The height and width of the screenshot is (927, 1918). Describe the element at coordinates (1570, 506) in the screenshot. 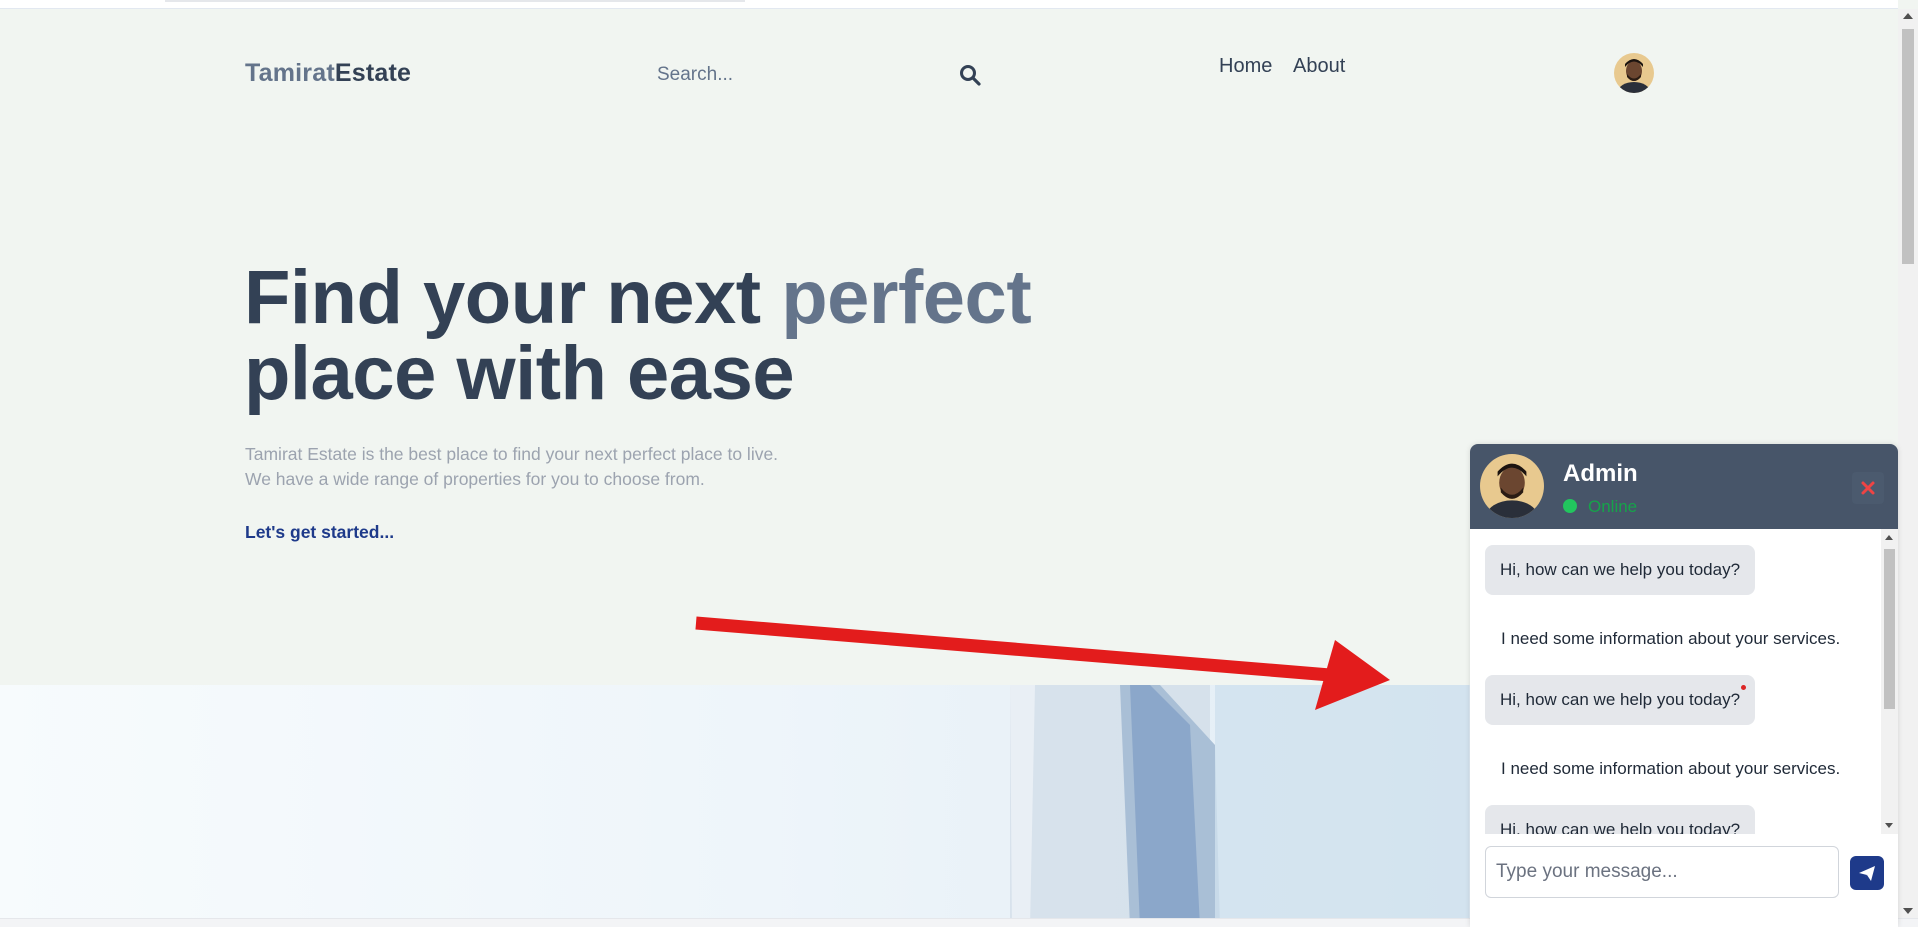

I see `online-status-dot` at that location.